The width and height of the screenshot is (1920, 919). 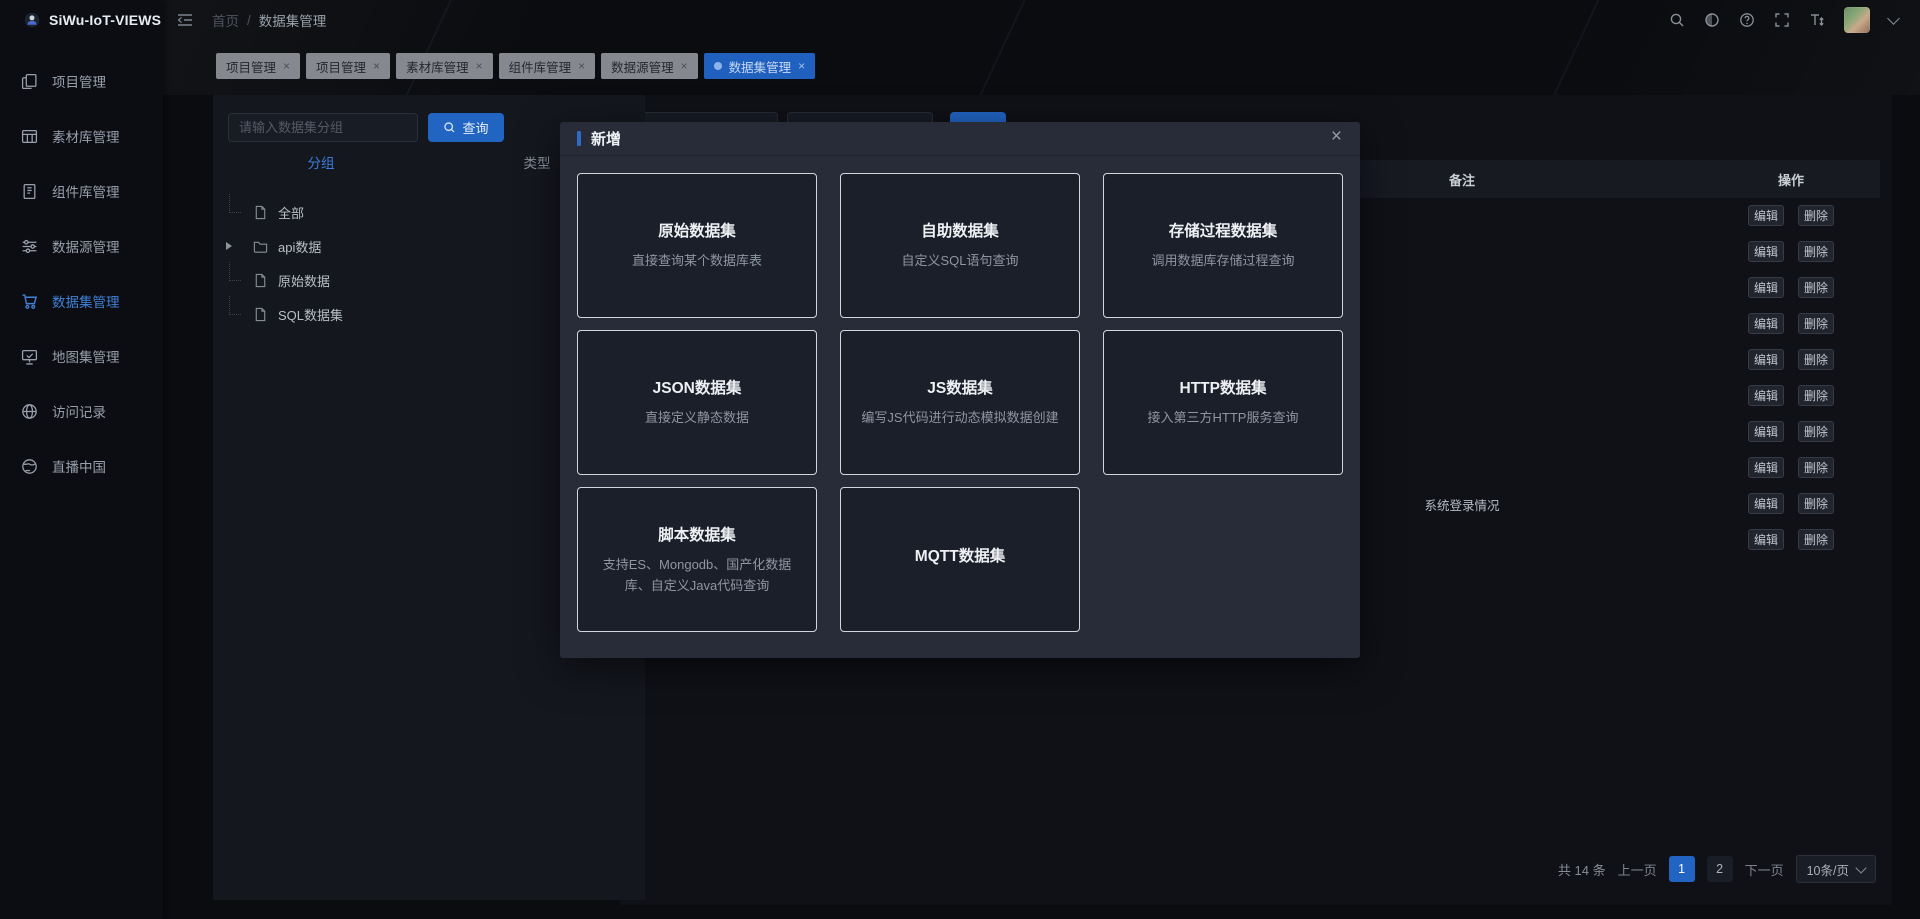 I want to click on page-size-value: 10条/页, so click(x=1827, y=870).